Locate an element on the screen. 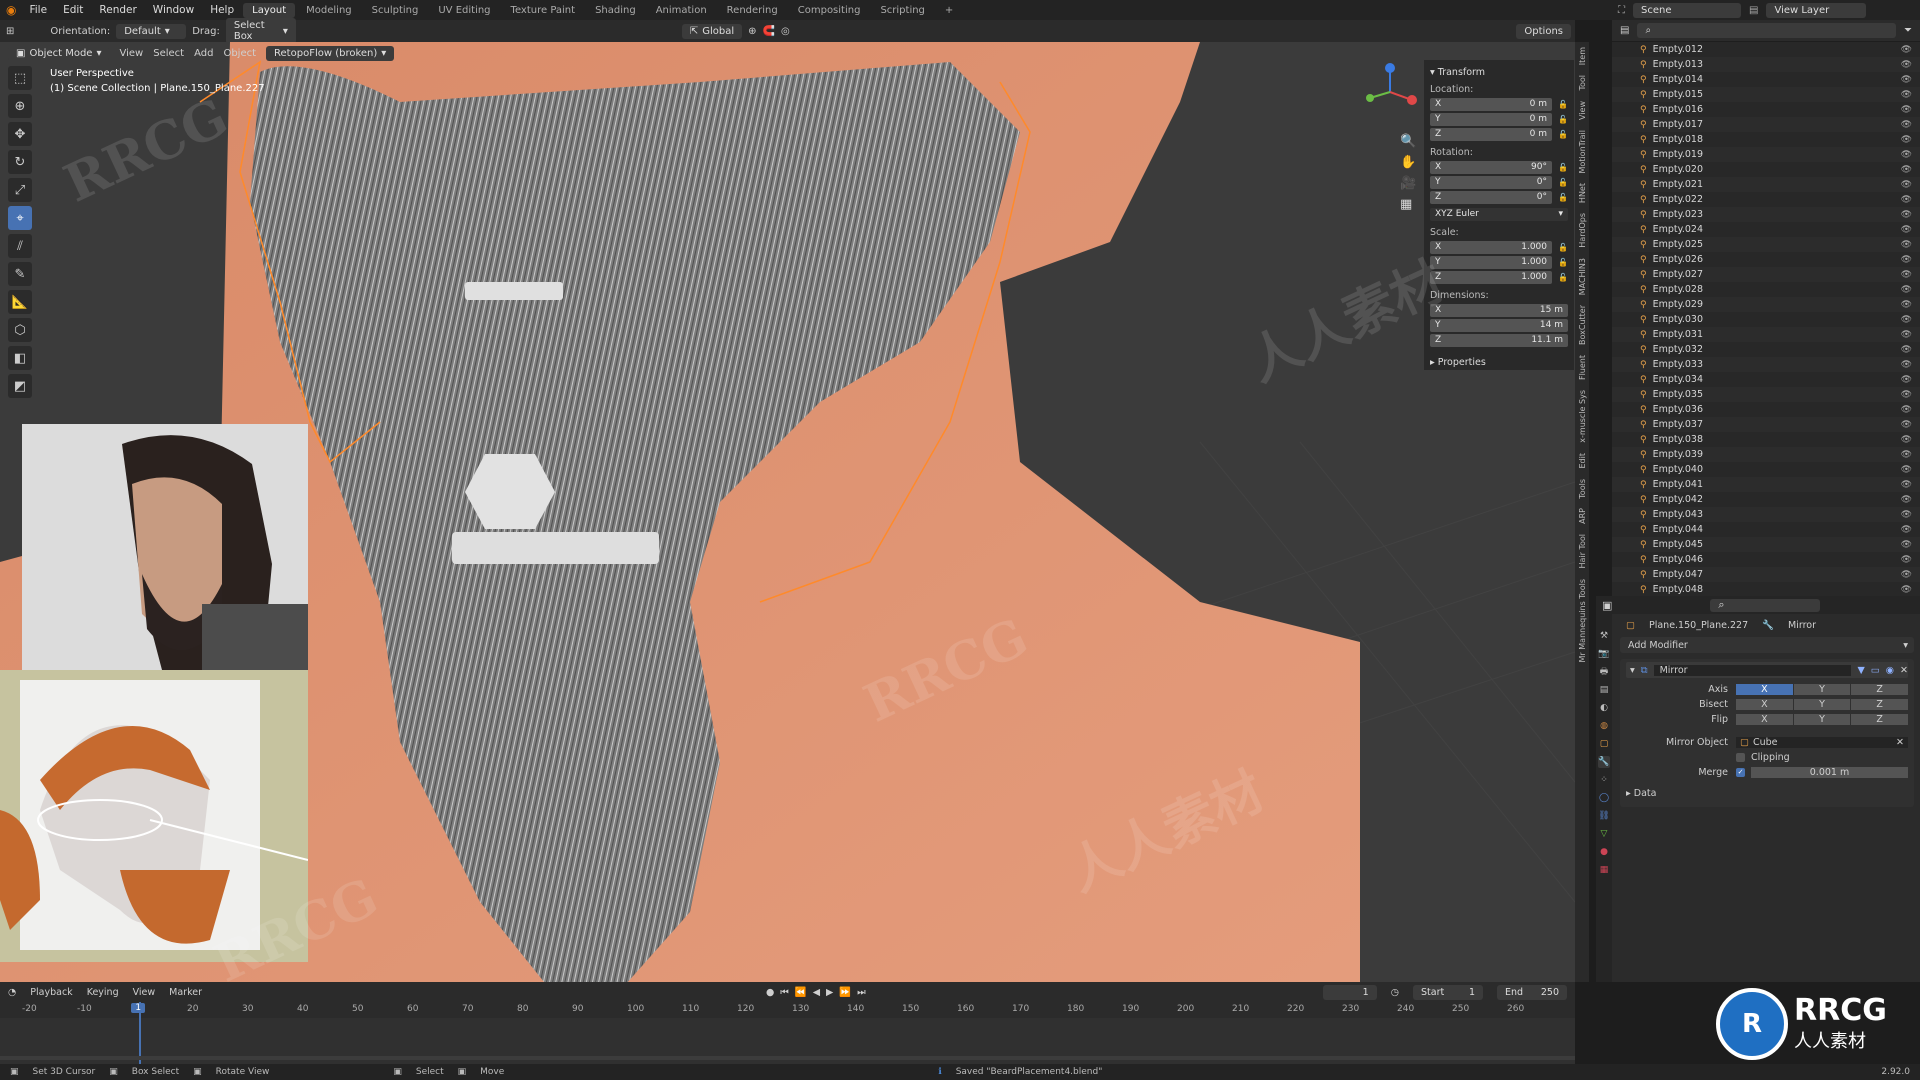 The width and height of the screenshot is (1920, 1080). scene-tab-icon: ◐ is located at coordinates (1604, 708).